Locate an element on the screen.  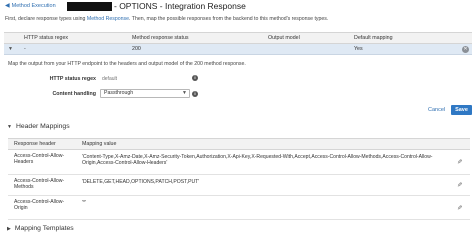
cancel-button: Cancel is located at coordinates (436, 110).